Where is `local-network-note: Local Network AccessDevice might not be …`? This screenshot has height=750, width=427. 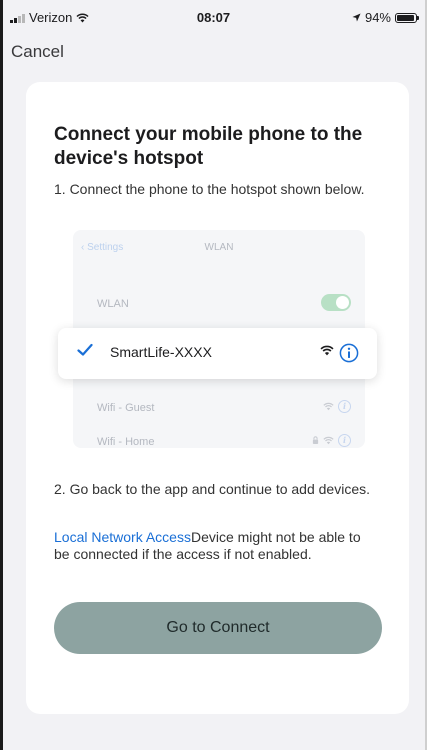 local-network-note: Local Network AccessDevice might not be … is located at coordinates (214, 546).